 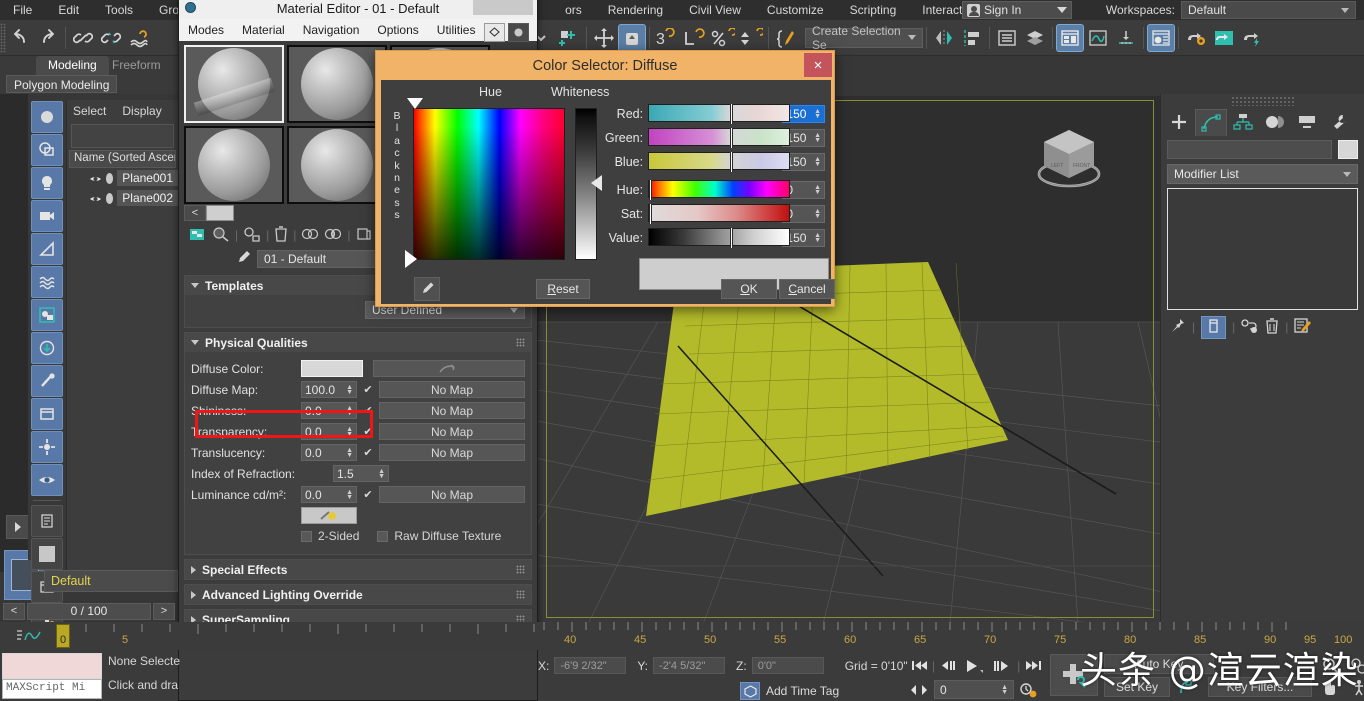 What do you see at coordinates (89, 111) in the screenshot?
I see `explorer-menu-select: Select` at bounding box center [89, 111].